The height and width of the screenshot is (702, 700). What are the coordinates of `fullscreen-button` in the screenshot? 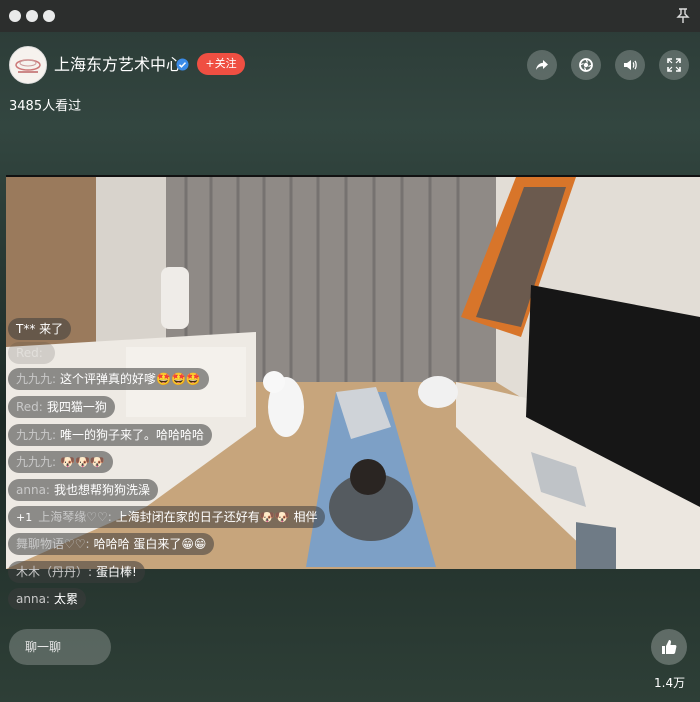 It's located at (674, 65).